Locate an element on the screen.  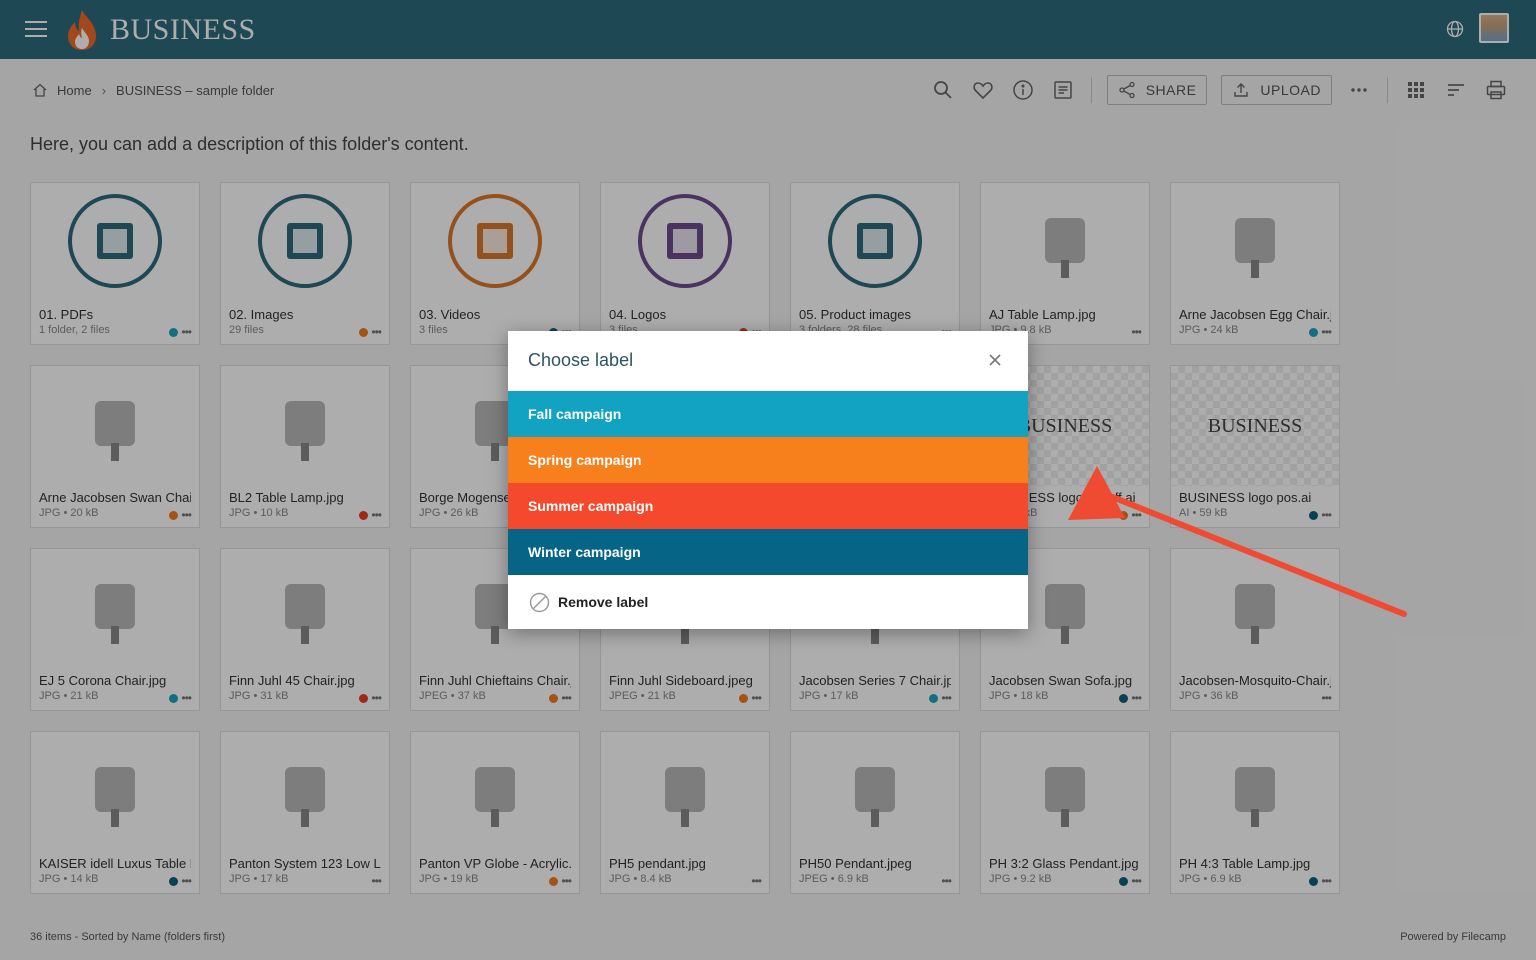
remove-label-button: Remove label is located at coordinates (768, 602).